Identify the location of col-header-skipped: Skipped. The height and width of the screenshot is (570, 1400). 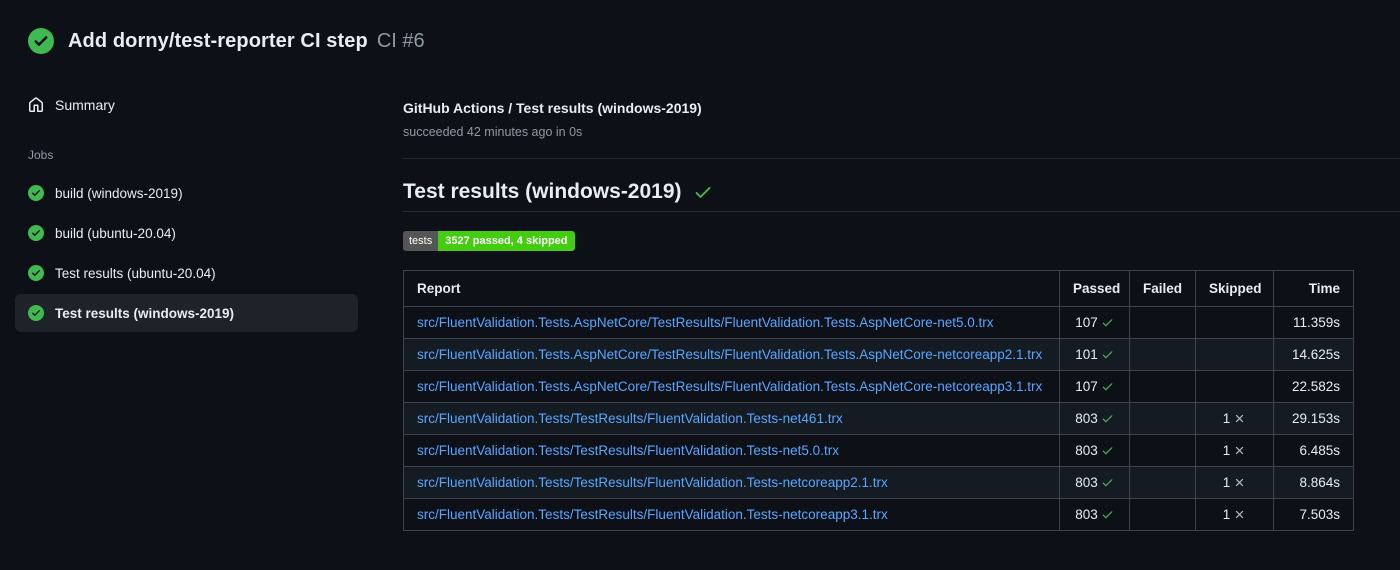
(1234, 288).